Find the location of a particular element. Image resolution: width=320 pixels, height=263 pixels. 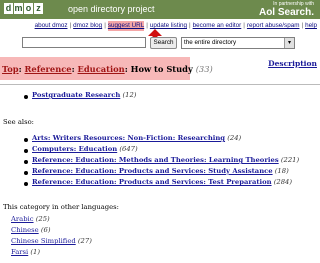

logo-letter: z is located at coordinates (38, 8).